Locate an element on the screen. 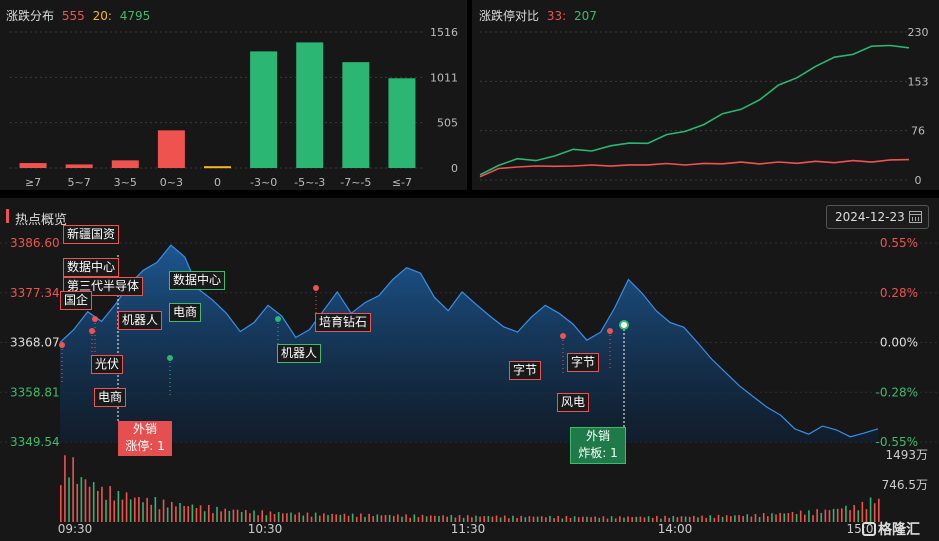  tag-cultivated-diamond: 培育钻石 is located at coordinates (343, 322).